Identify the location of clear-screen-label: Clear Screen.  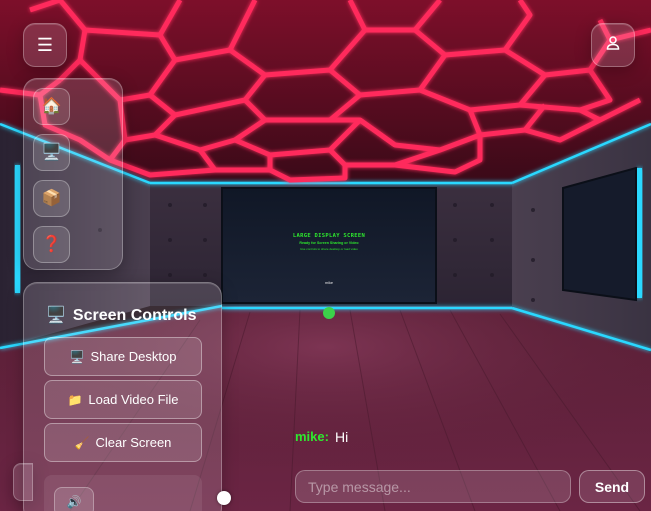
(133, 442).